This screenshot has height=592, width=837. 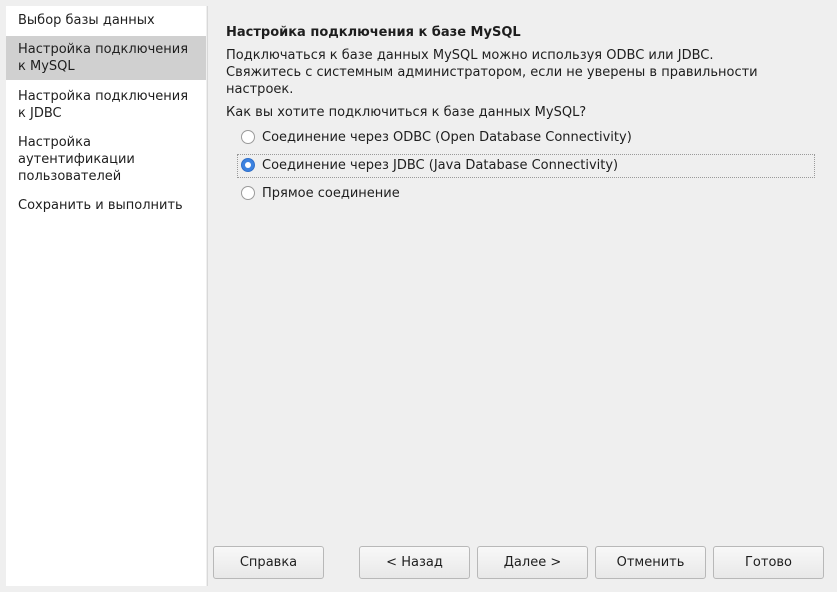 What do you see at coordinates (532, 562) in the screenshot?
I see `next-button: Далее >` at bounding box center [532, 562].